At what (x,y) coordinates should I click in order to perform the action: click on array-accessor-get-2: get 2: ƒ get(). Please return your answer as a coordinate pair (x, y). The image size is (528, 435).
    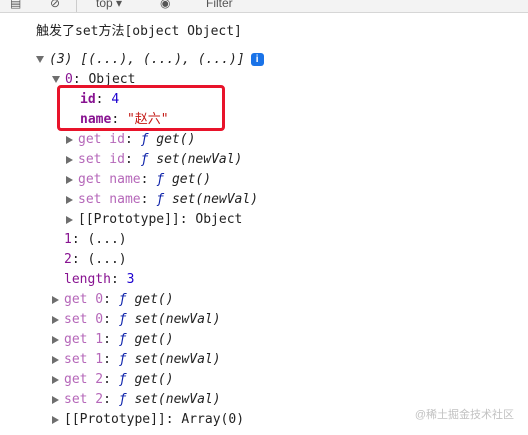
    Looking at the image, I should click on (113, 380).